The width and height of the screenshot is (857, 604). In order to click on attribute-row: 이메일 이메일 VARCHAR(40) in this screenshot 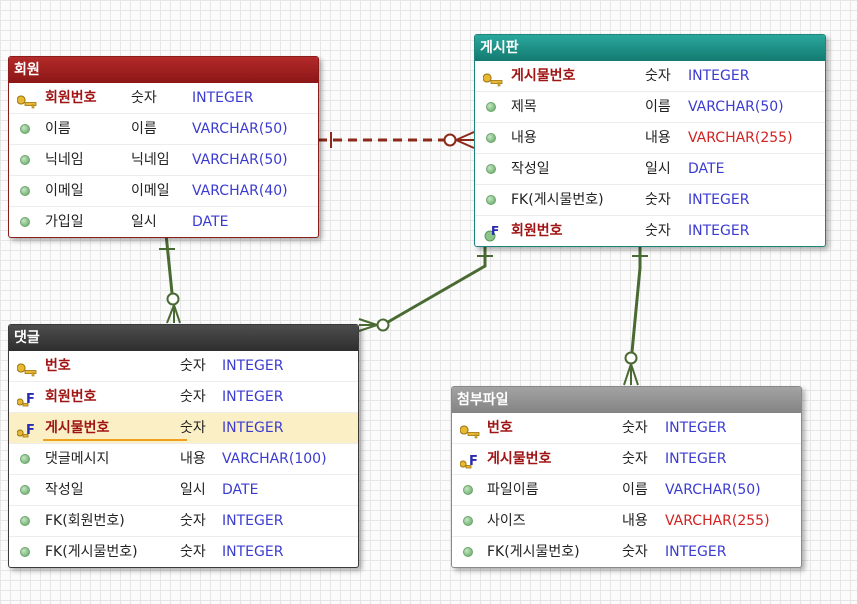, I will do `click(163, 191)`.